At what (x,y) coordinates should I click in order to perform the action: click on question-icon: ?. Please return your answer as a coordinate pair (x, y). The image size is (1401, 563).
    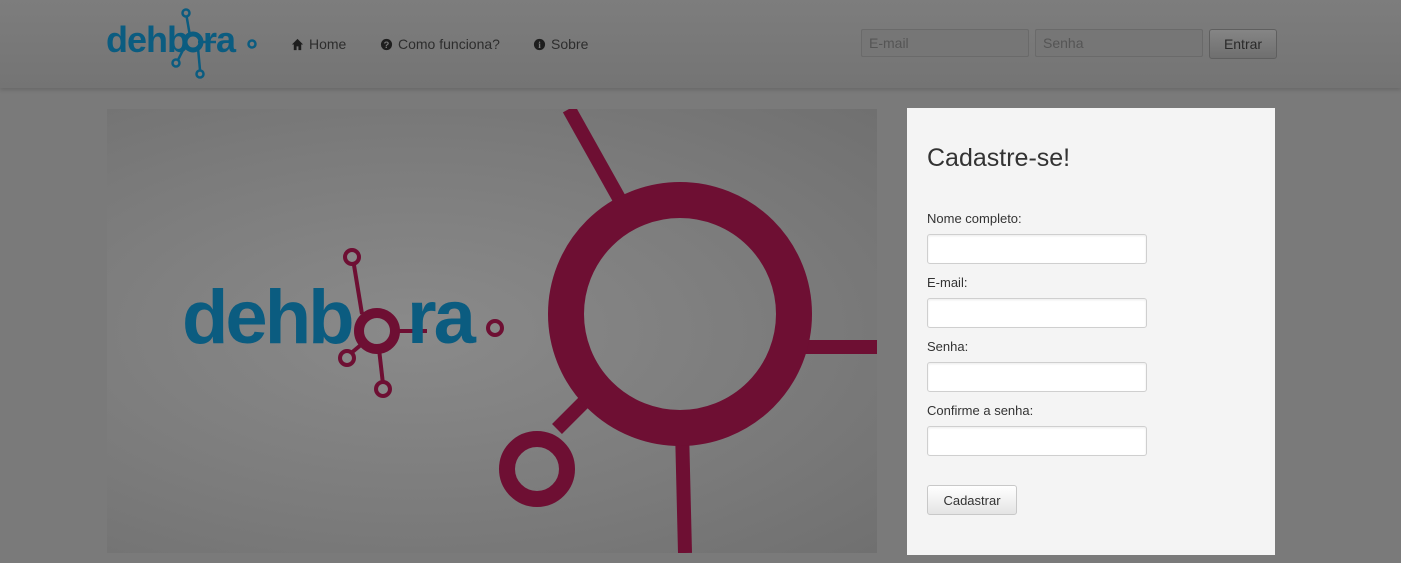
    Looking at the image, I should click on (386, 44).